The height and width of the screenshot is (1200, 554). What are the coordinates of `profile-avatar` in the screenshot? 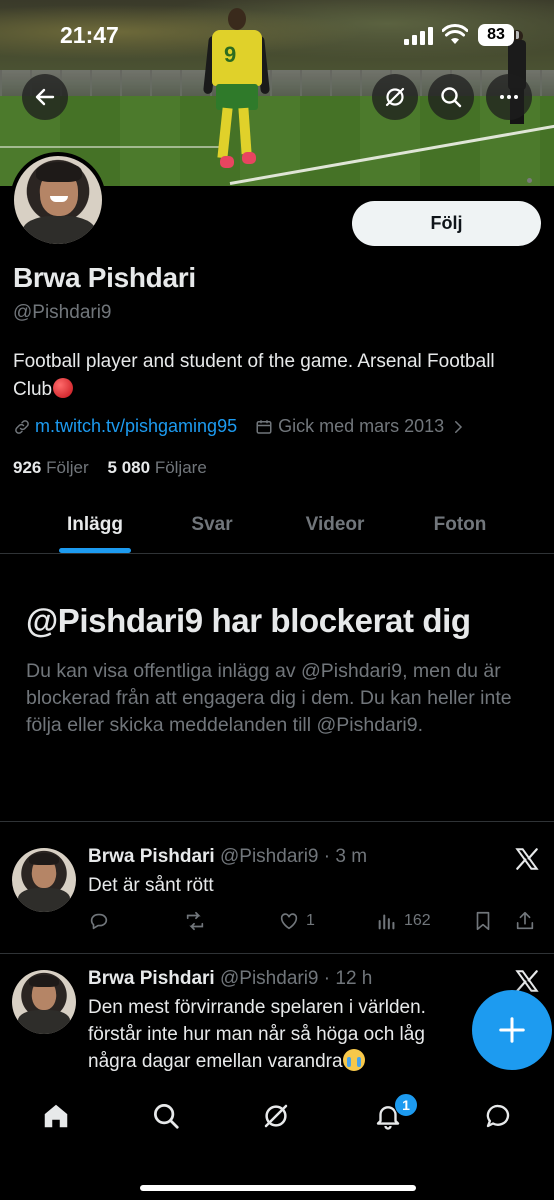 It's located at (58, 200).